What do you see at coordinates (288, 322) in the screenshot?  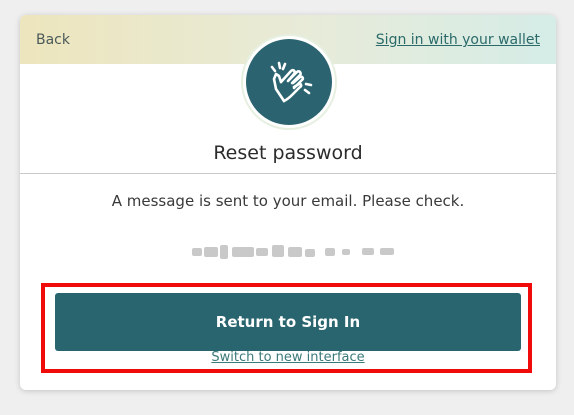 I see `return-to-sign-in-button: Return to Sign In` at bounding box center [288, 322].